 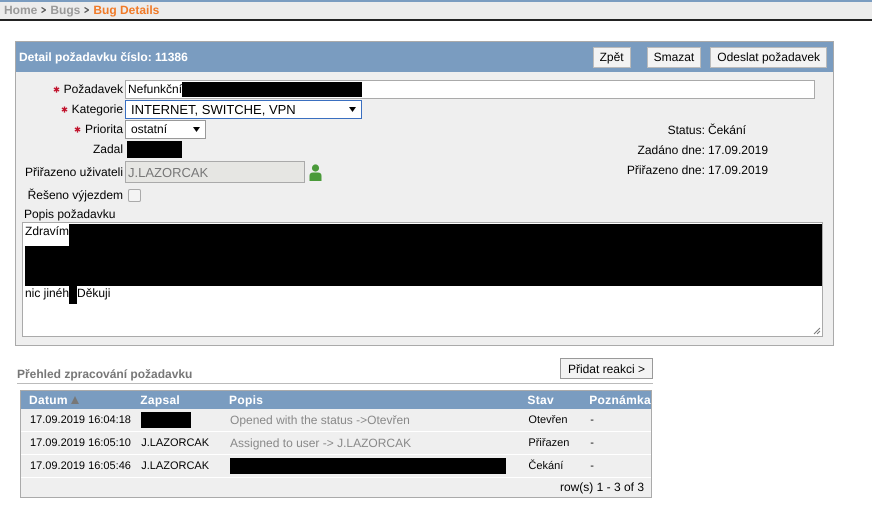 I want to click on readonly-field: J.LAZORCAK, so click(x=215, y=172).